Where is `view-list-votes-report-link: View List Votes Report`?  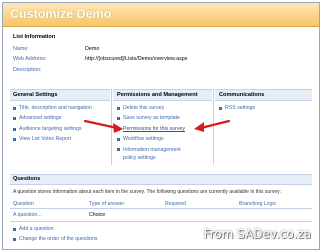 view-list-votes-report-link: View List Votes Report is located at coordinates (45, 139).